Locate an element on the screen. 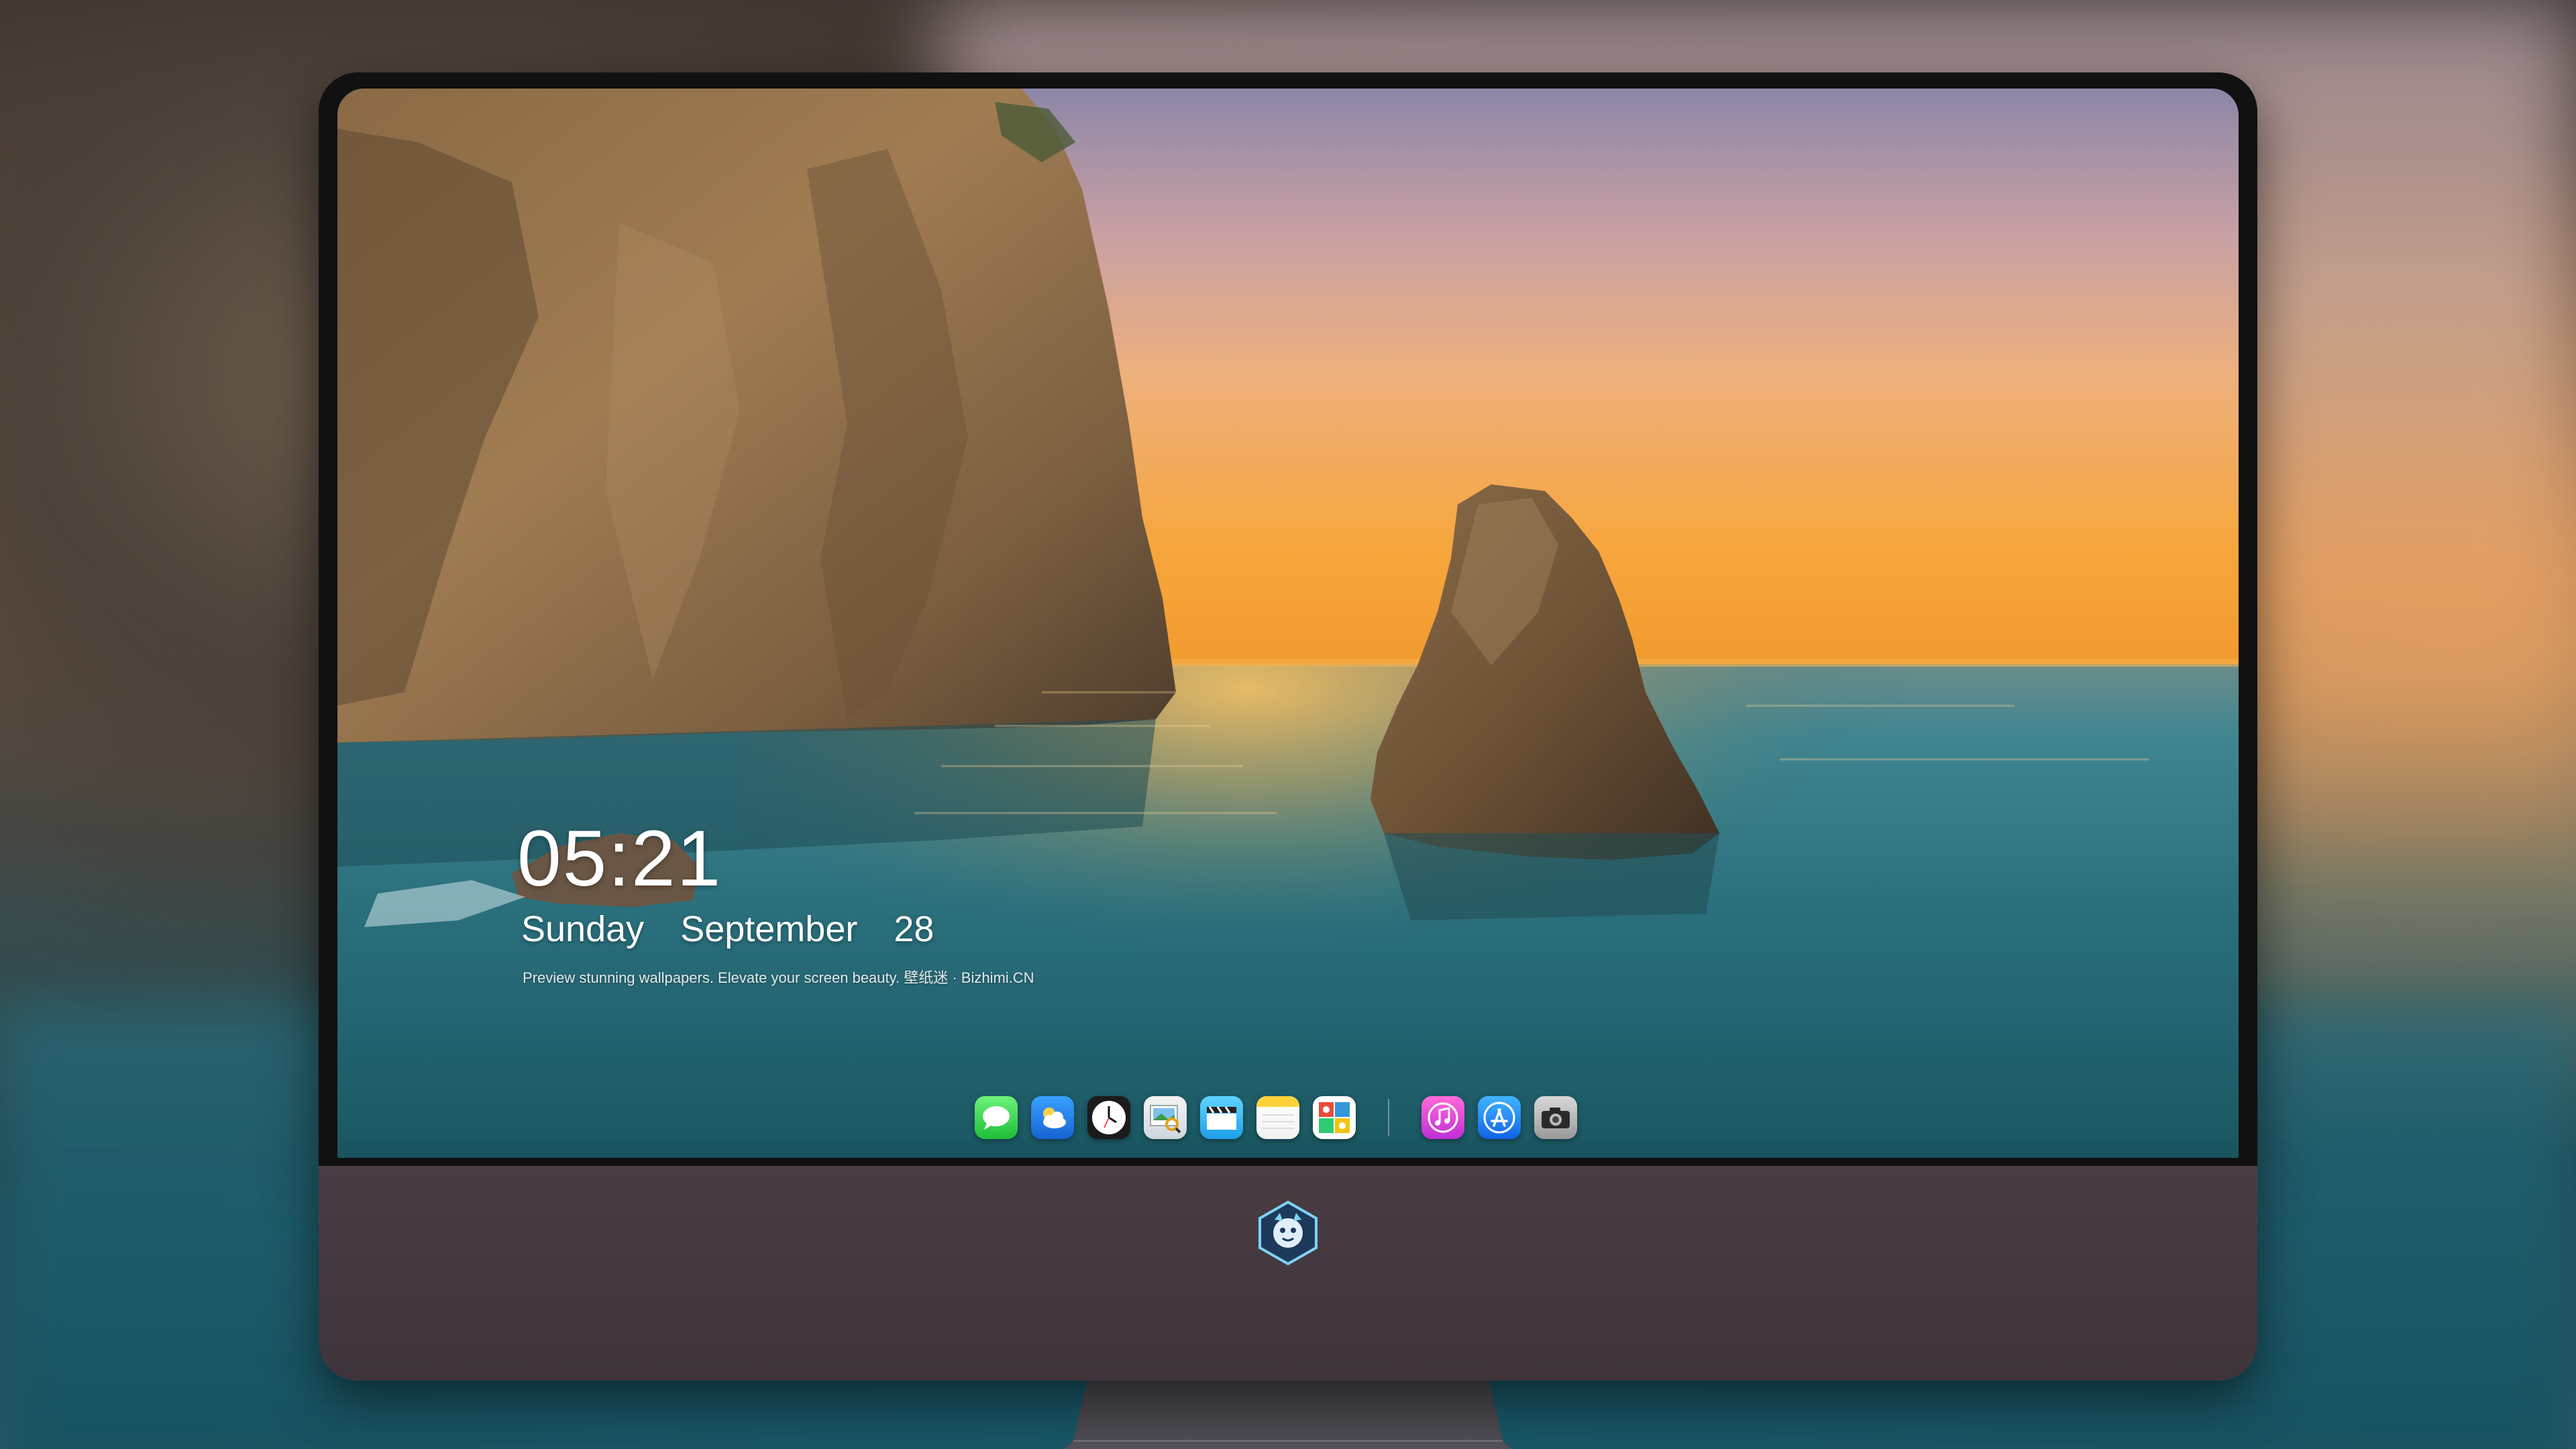  photo-grid-icon is located at coordinates (1334, 1117).